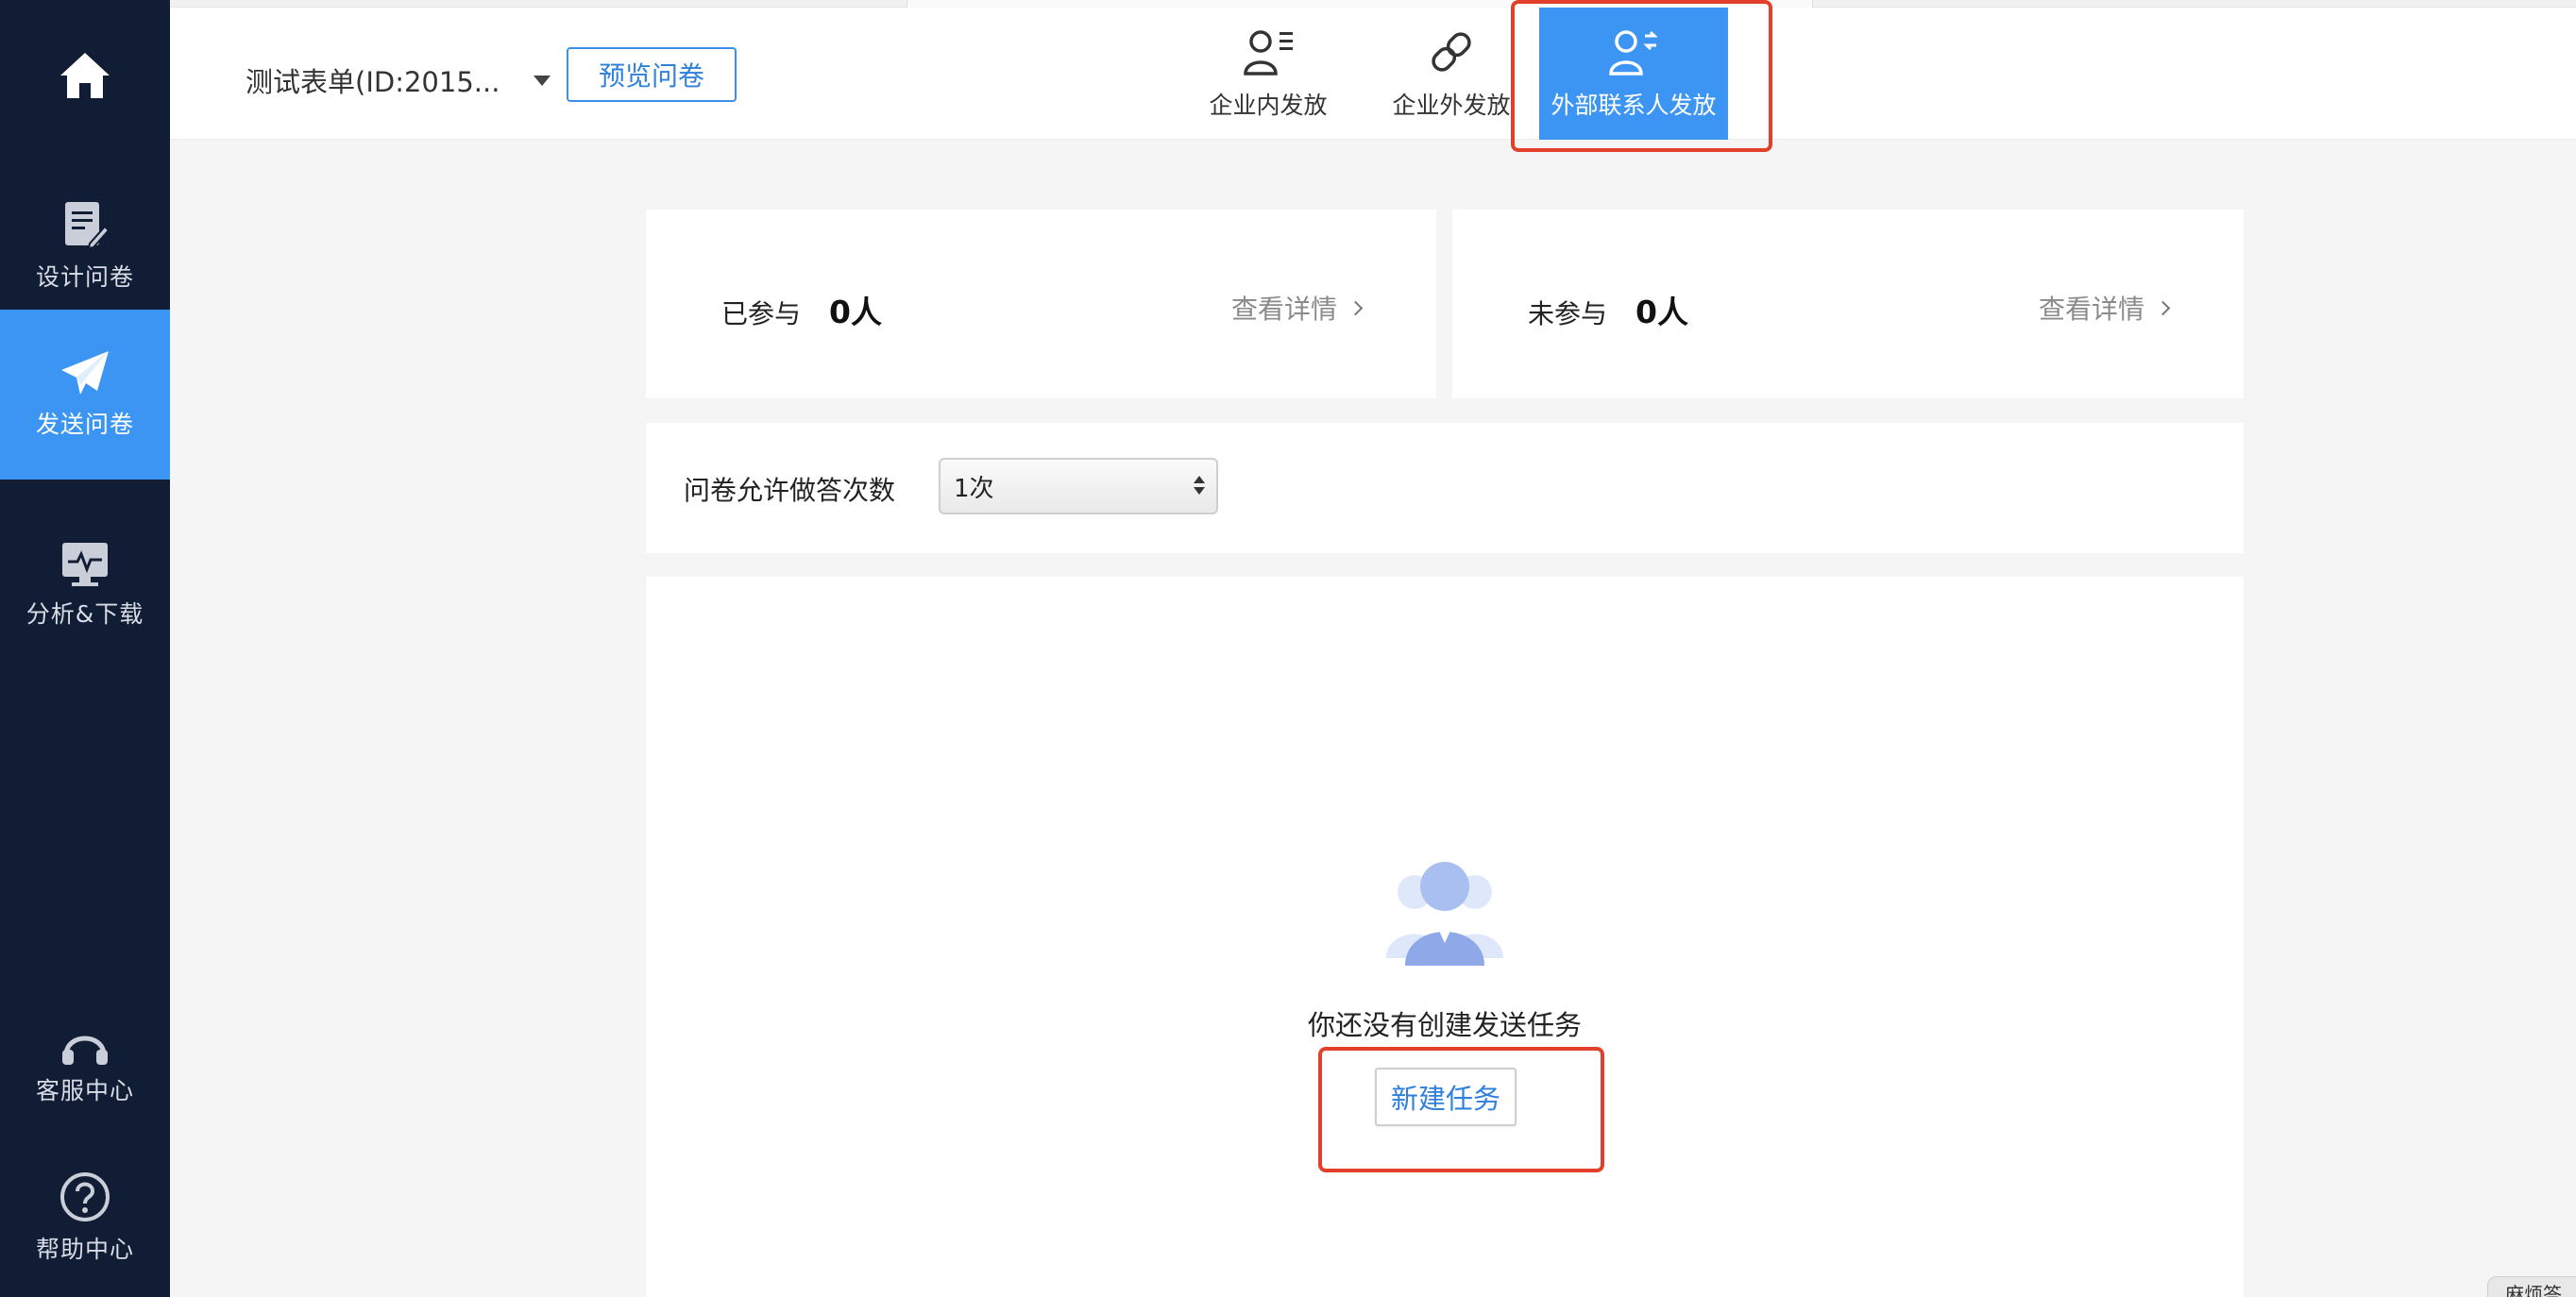  I want to click on sidebar-item-label: 客服中心, so click(84, 1091).